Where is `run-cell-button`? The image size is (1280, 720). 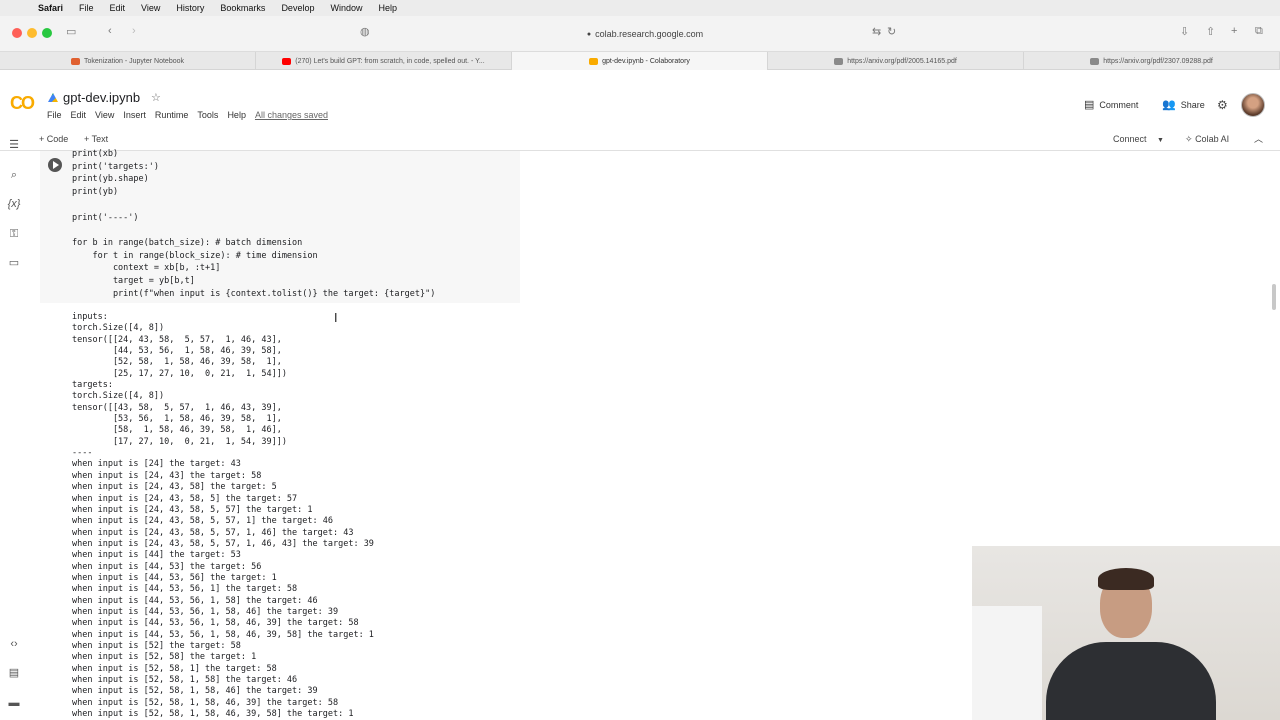 run-cell-button is located at coordinates (55, 165).